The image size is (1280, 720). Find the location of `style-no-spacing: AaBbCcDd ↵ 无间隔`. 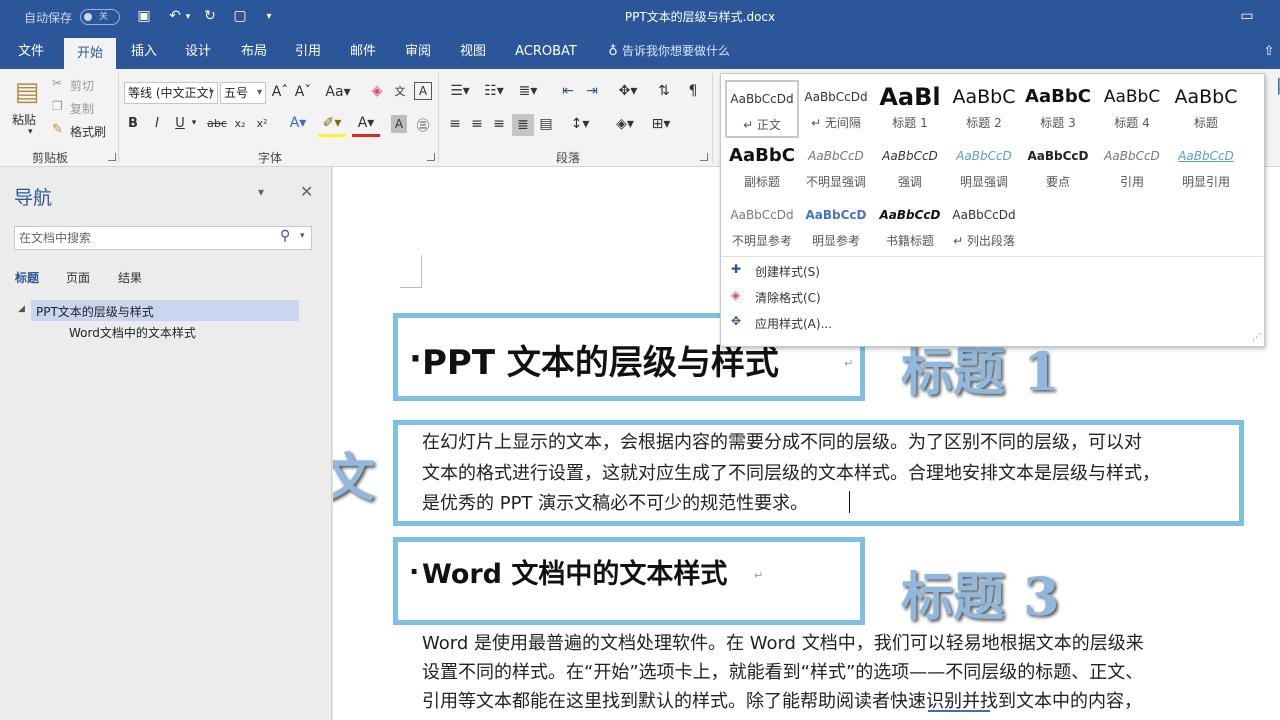

style-no-spacing: AaBbCcDd ↵ 无间隔 is located at coordinates (836, 109).